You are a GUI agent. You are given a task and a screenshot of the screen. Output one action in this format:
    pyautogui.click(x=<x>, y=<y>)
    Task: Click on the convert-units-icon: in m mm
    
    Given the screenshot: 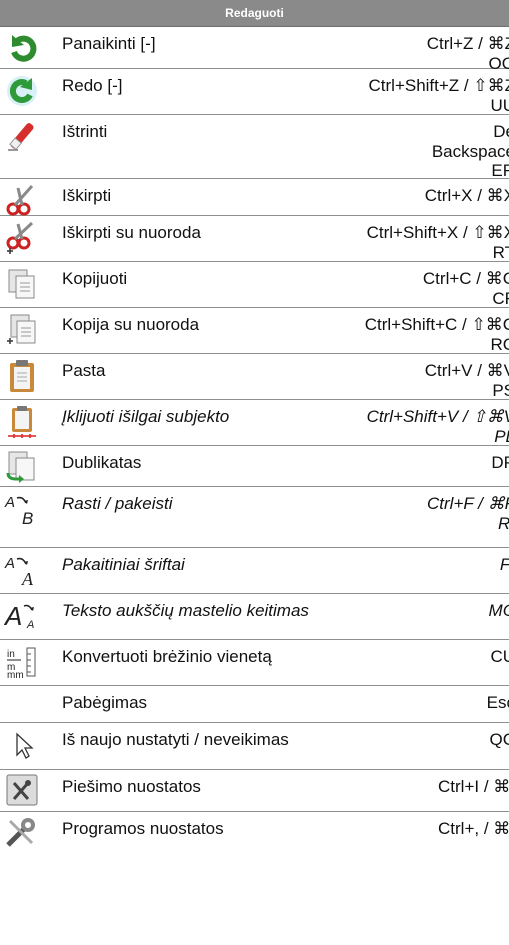 What is the action you would take?
    pyautogui.click(x=22, y=662)
    